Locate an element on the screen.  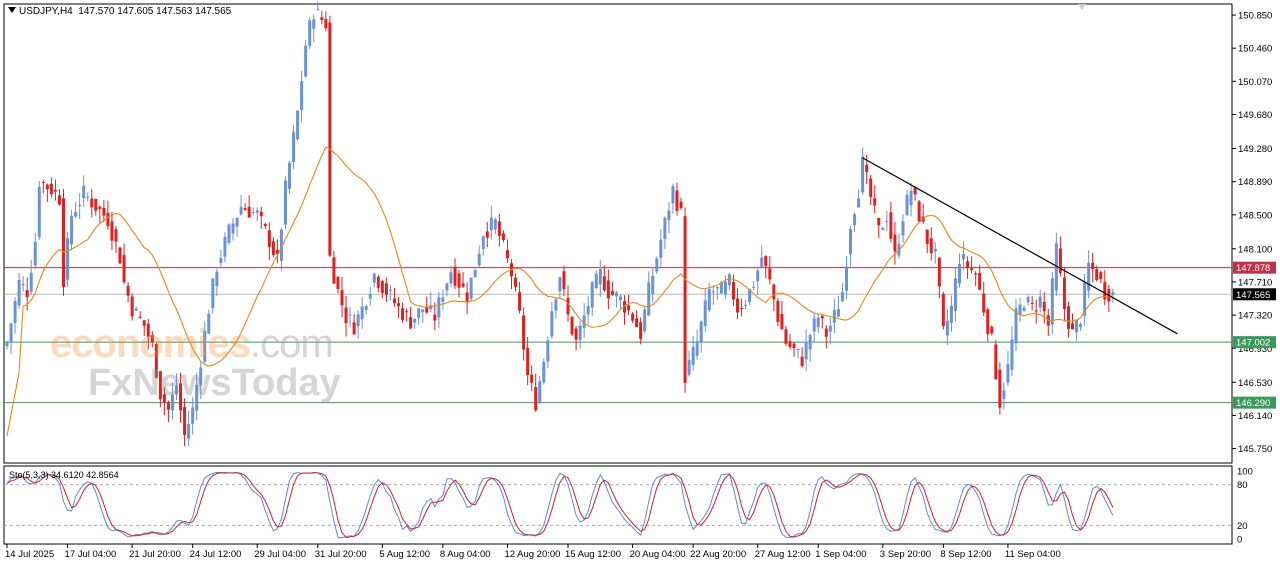
time-tick-label: 3 Sep 20:00 is located at coordinates (905, 554).